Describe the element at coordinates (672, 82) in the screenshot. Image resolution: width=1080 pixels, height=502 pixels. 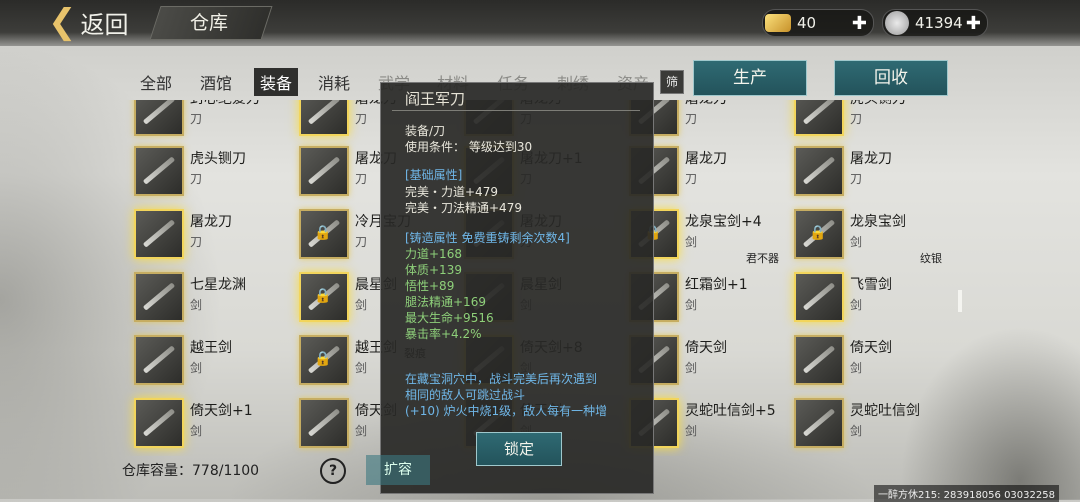
I see `filter-button: 筛` at that location.